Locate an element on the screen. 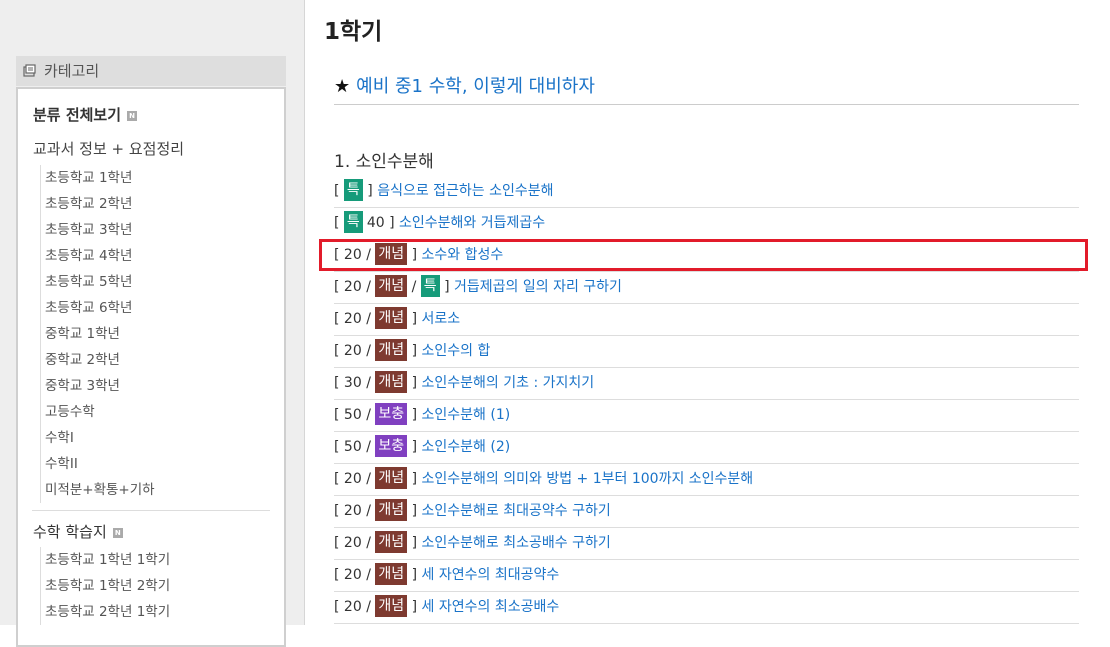  post-link: 소인수분해로 최대공약수 구하기 is located at coordinates (516, 511).